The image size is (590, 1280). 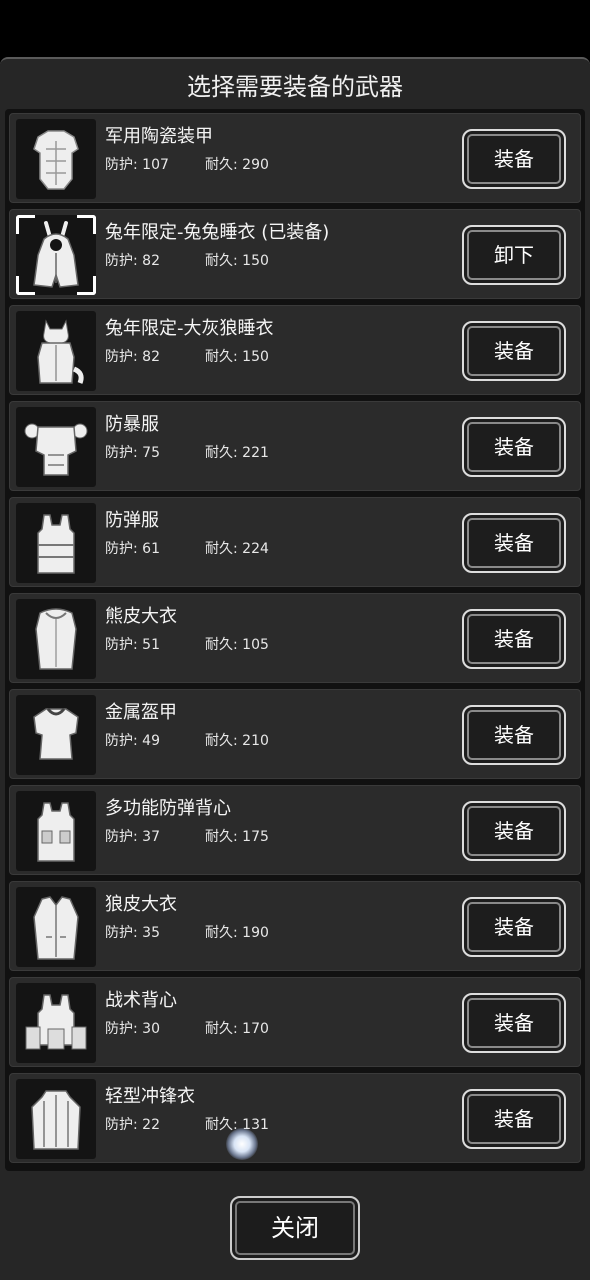 What do you see at coordinates (141, 712) in the screenshot?
I see `armor-name: 金属盔甲` at bounding box center [141, 712].